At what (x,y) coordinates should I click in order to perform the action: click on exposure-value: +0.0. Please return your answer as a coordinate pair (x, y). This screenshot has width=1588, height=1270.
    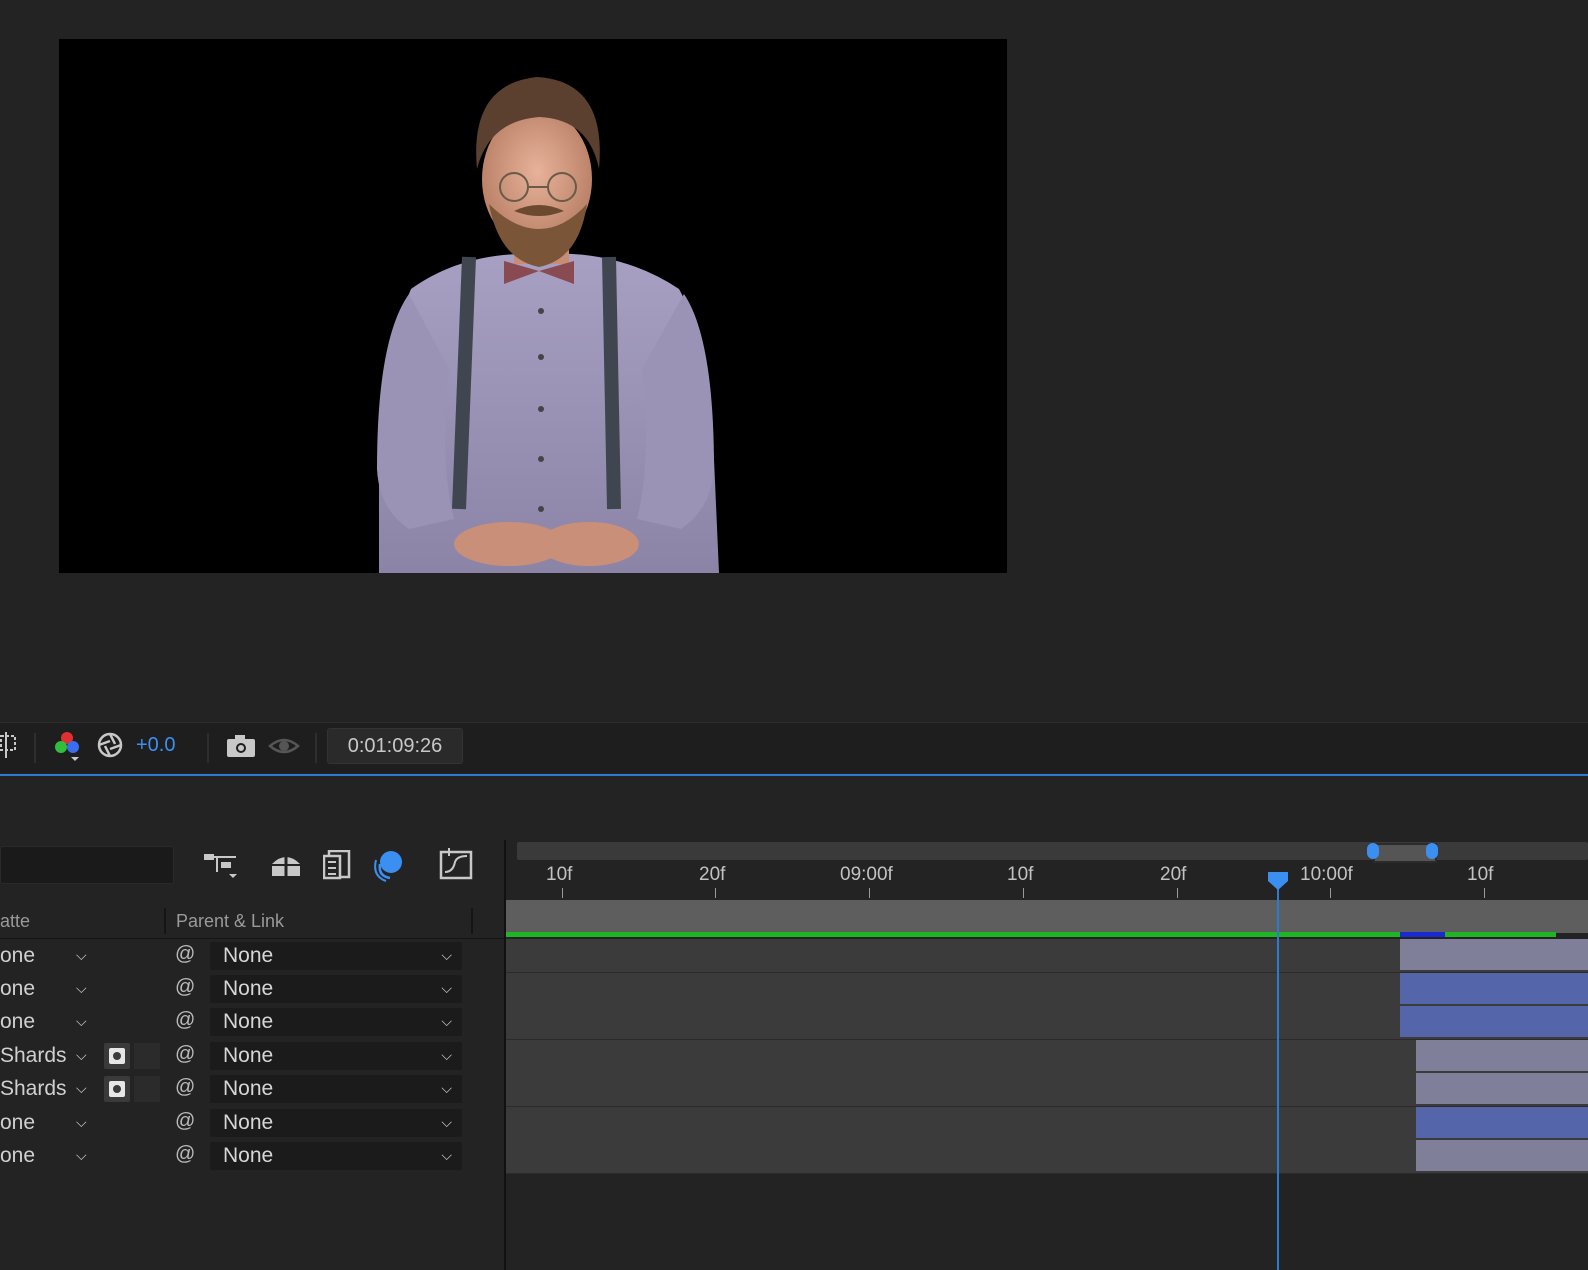
    Looking at the image, I should click on (155, 745).